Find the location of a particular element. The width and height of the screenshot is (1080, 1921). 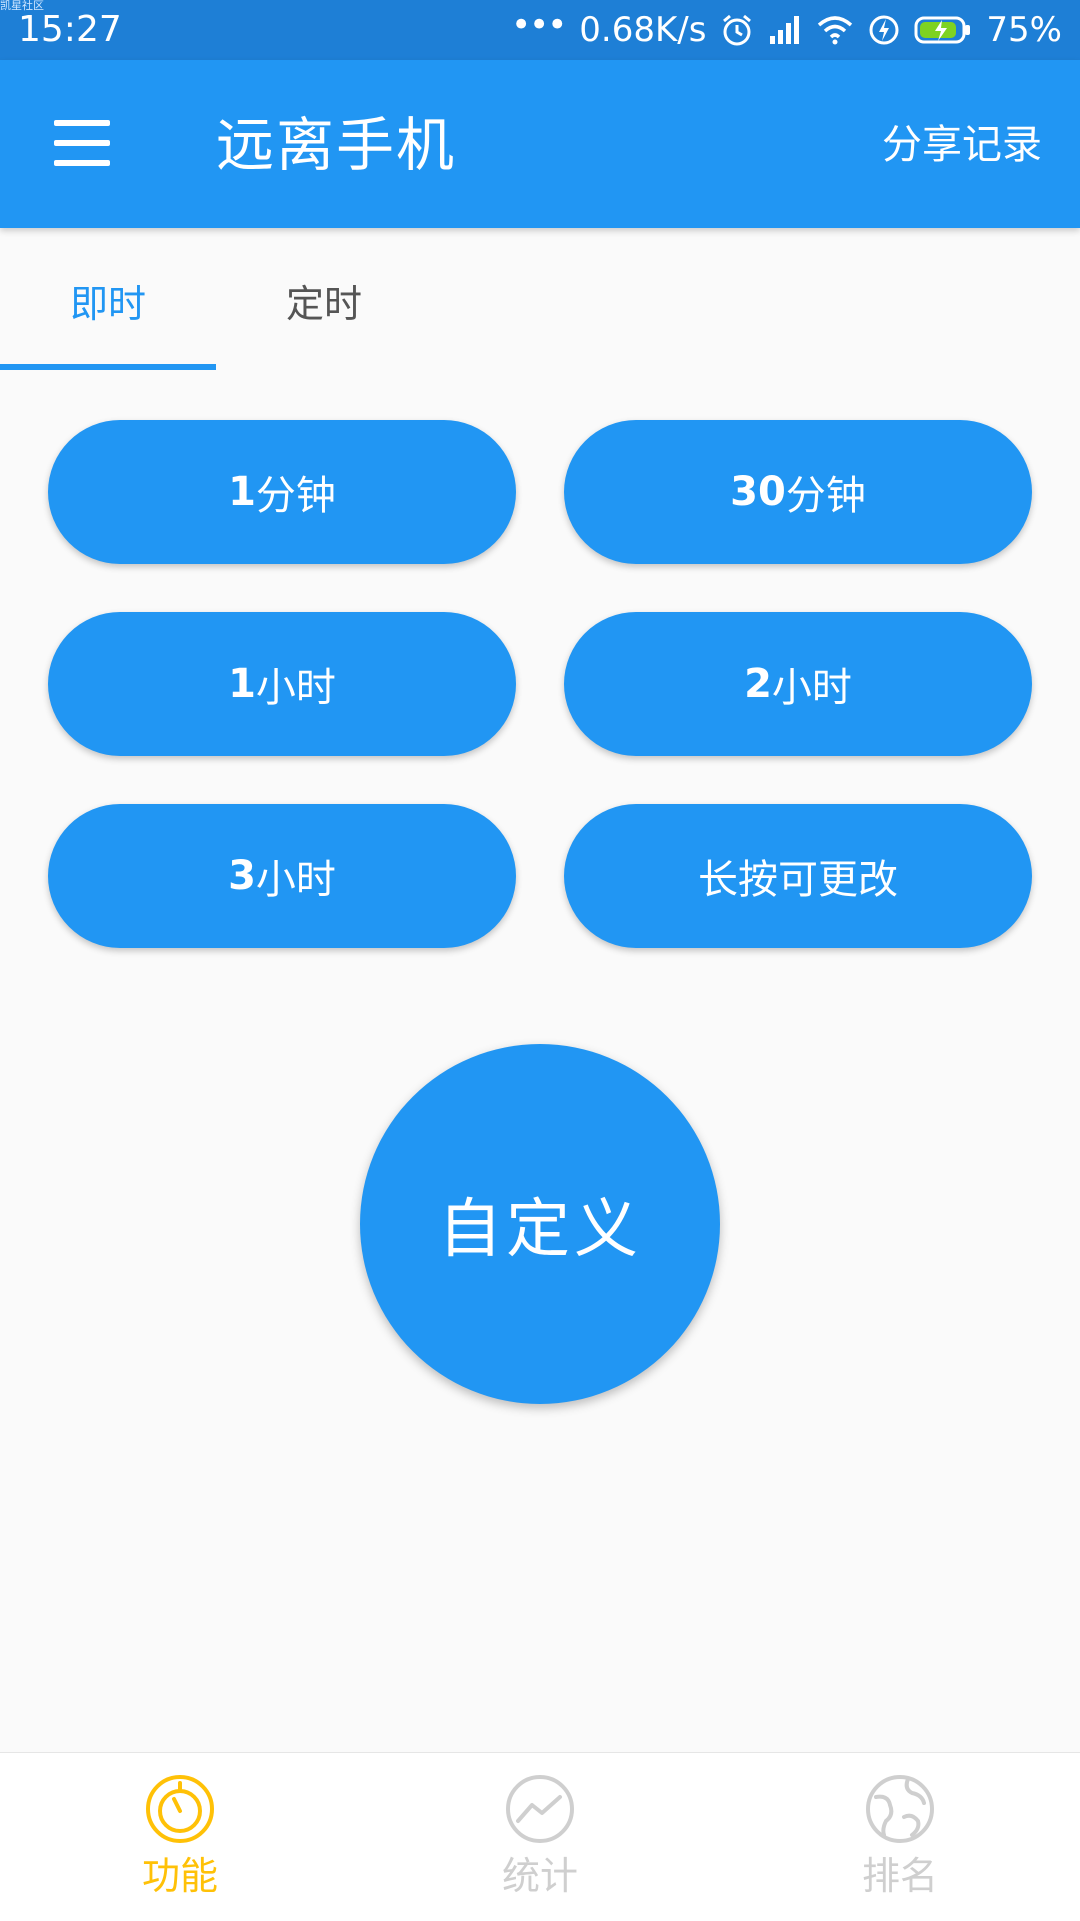

status-bar: 凯星社区 15:27 ••• 0.68K/s 75% is located at coordinates (540, 30).